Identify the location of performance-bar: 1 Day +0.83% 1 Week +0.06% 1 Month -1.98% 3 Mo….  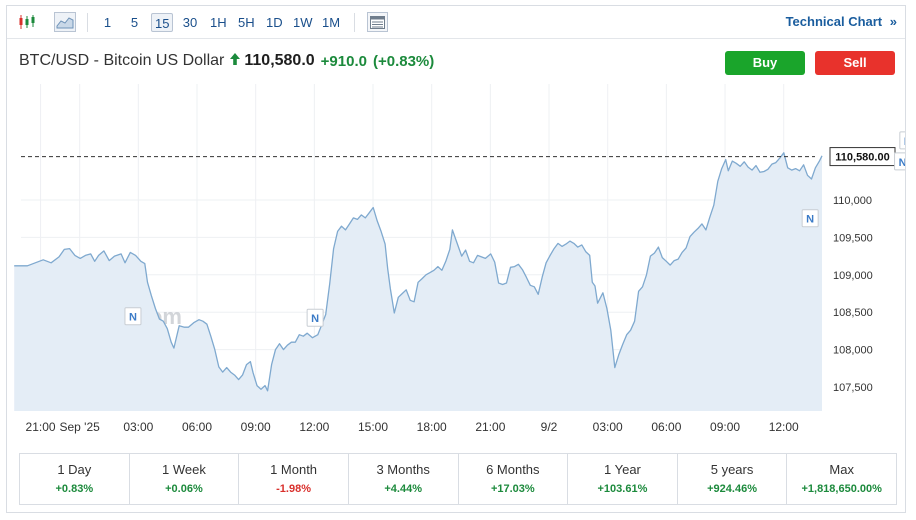
(458, 479).